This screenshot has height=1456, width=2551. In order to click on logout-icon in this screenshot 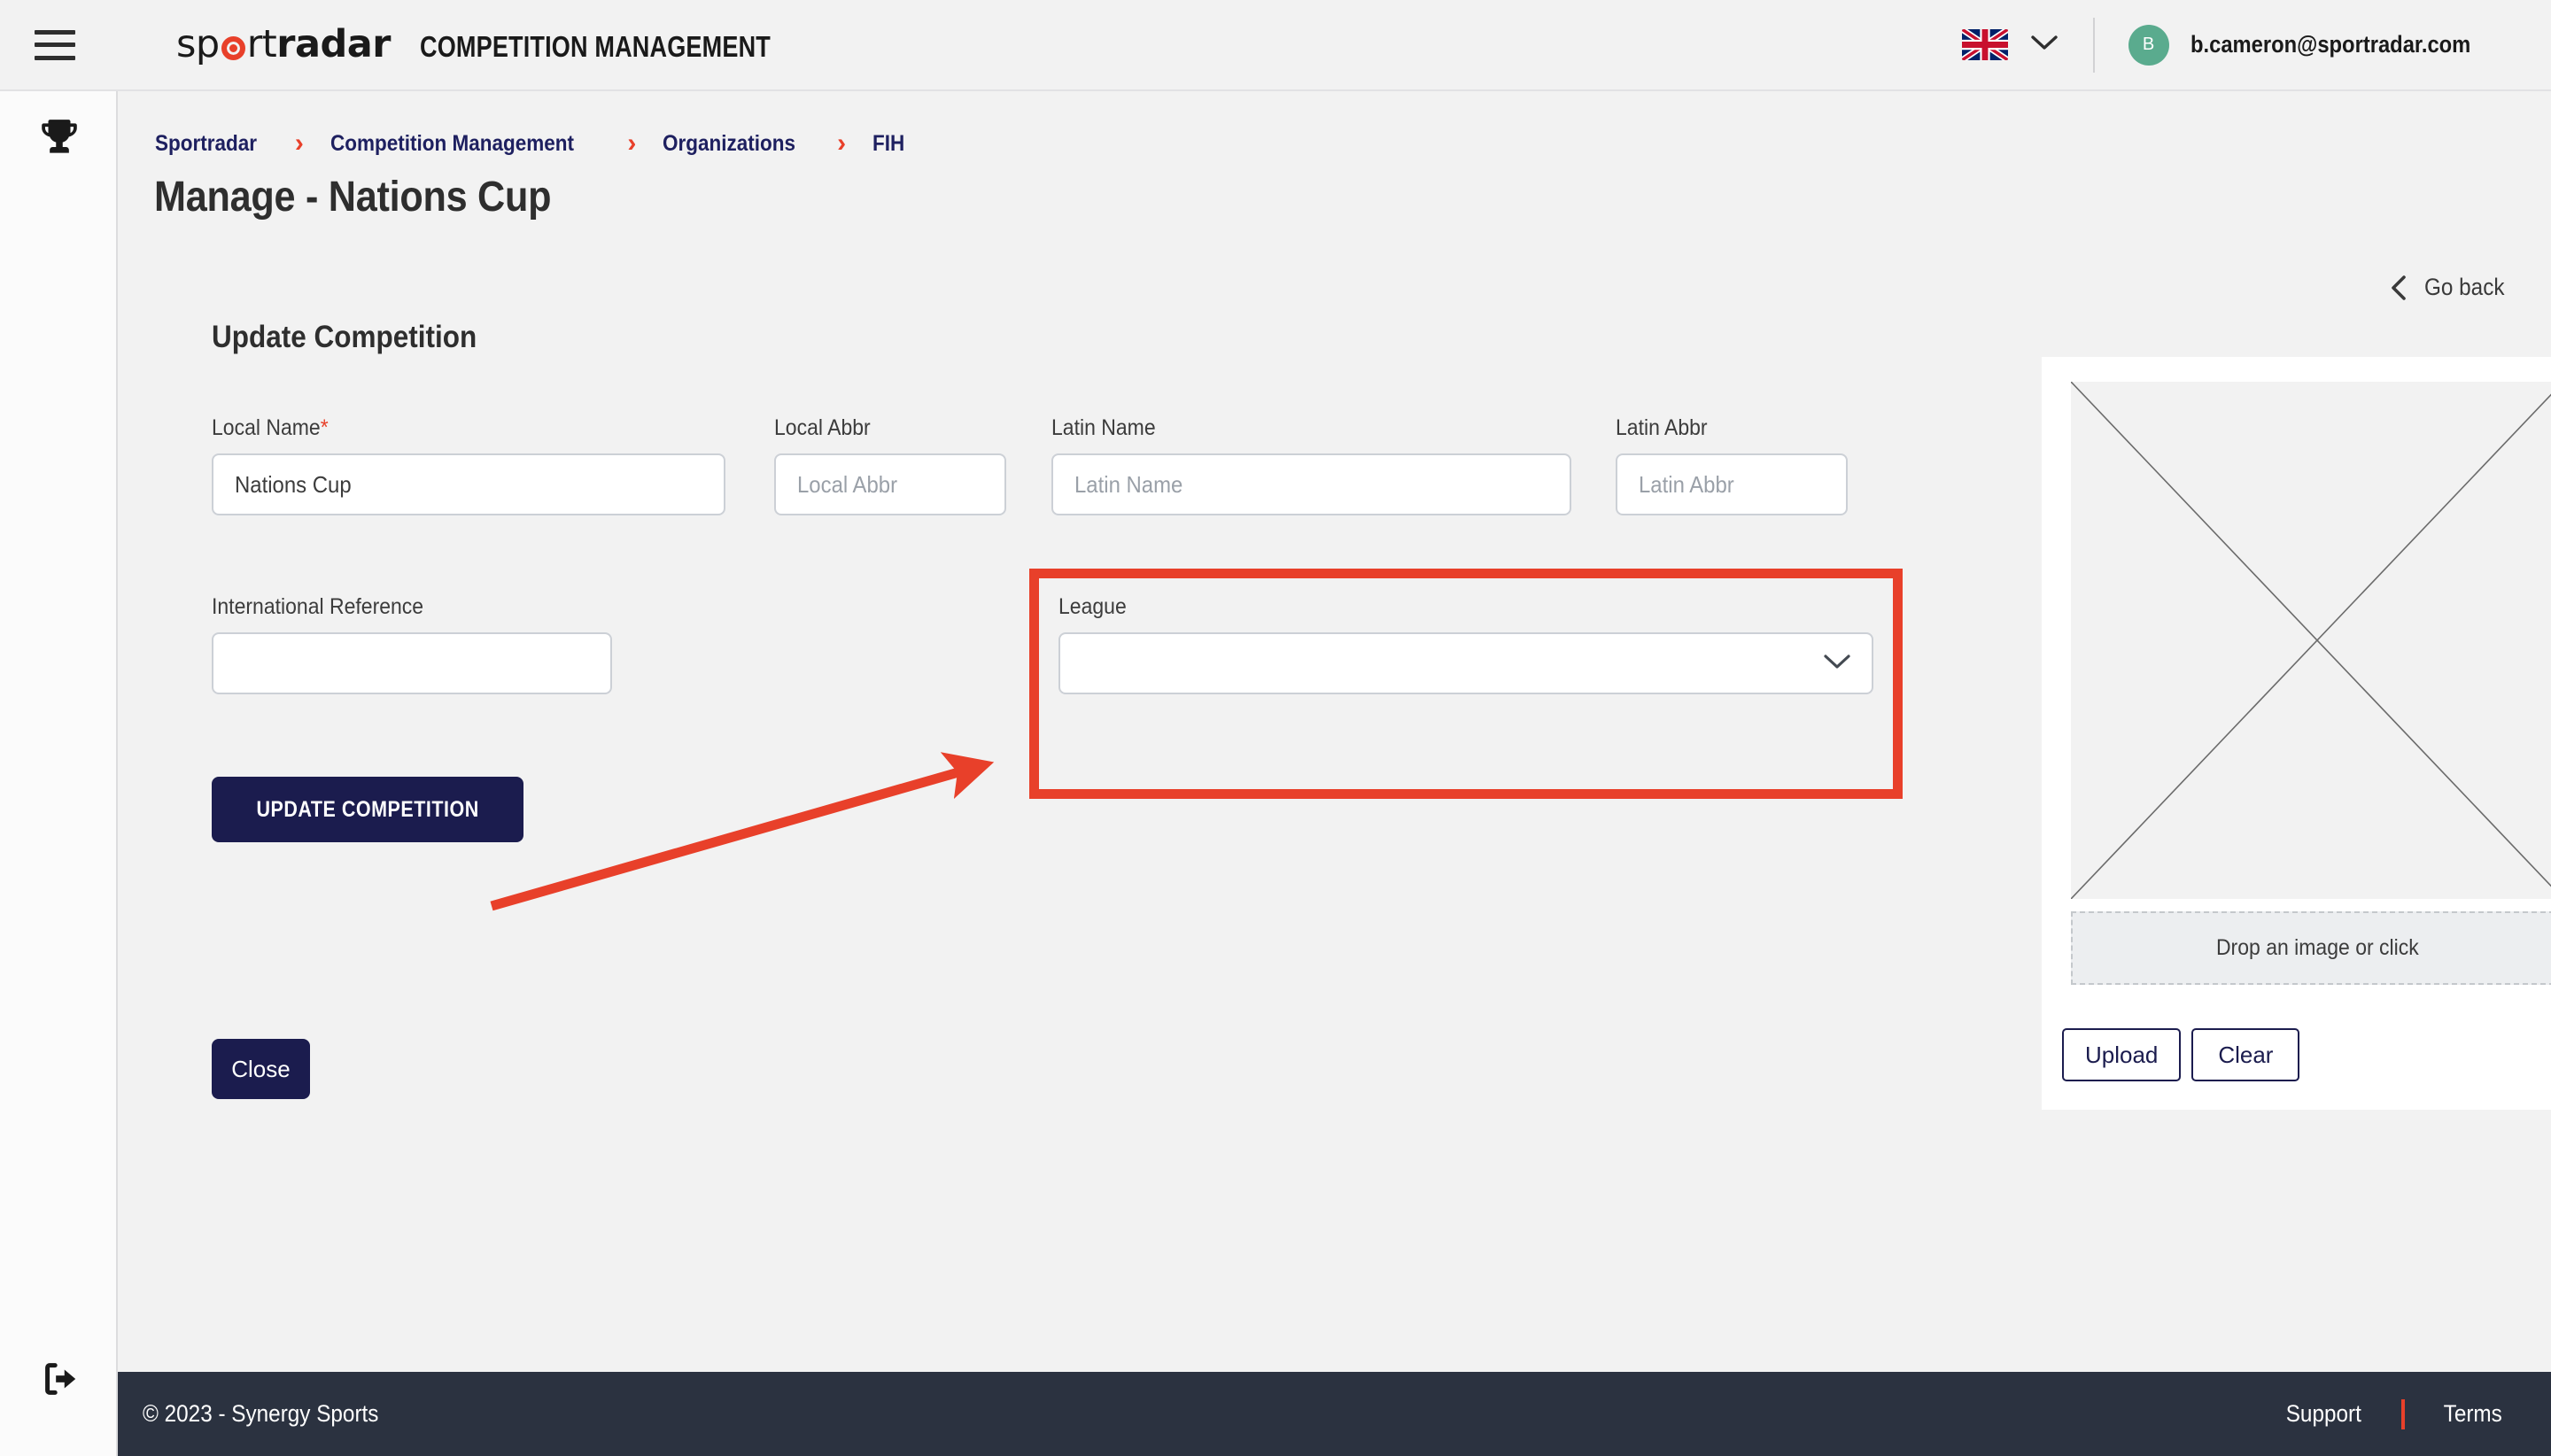, I will do `click(60, 1381)`.